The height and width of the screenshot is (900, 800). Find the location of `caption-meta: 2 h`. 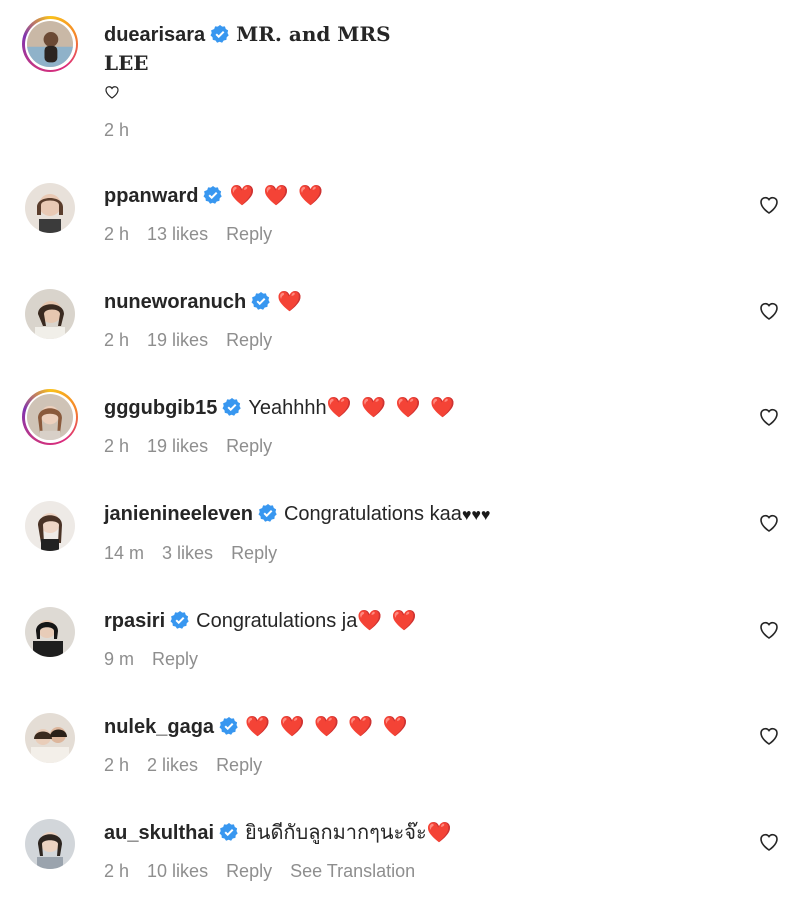

caption-meta: 2 h is located at coordinates (116, 130).